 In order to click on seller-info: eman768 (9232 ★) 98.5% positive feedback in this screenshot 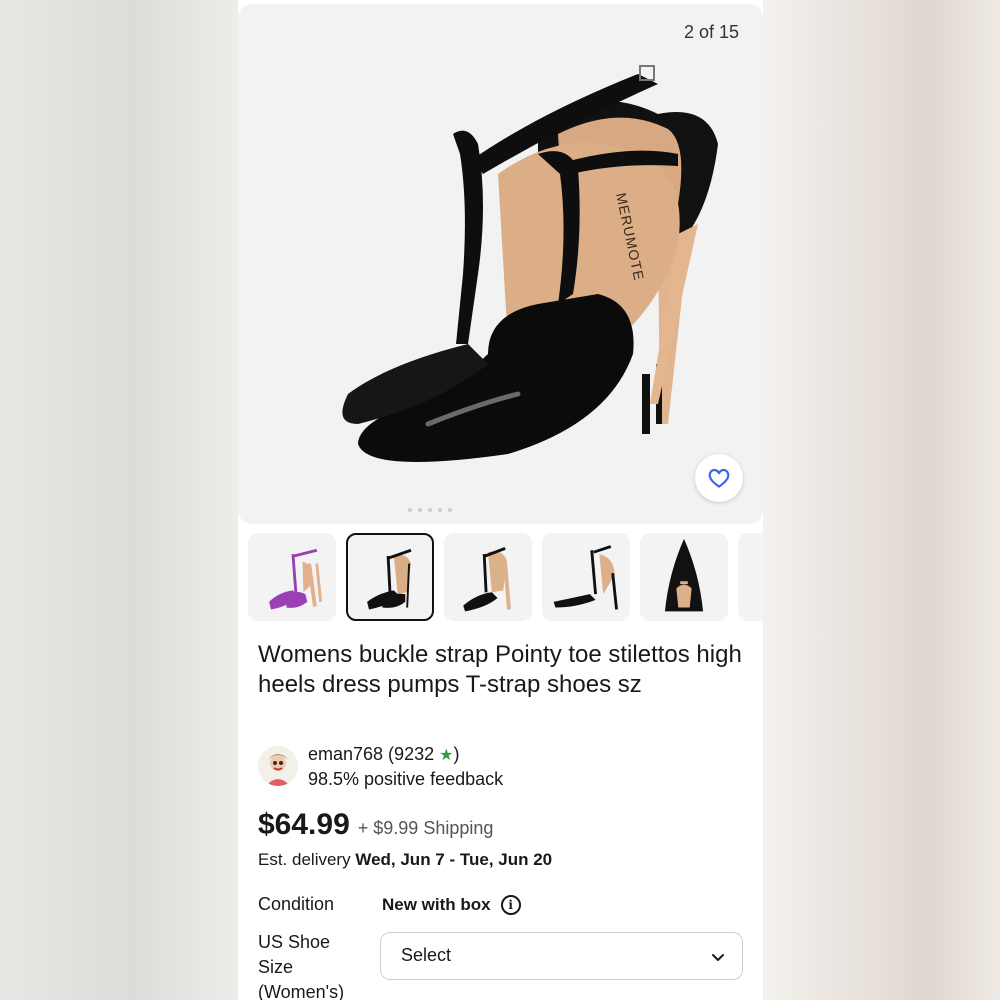, I will do `click(498, 767)`.